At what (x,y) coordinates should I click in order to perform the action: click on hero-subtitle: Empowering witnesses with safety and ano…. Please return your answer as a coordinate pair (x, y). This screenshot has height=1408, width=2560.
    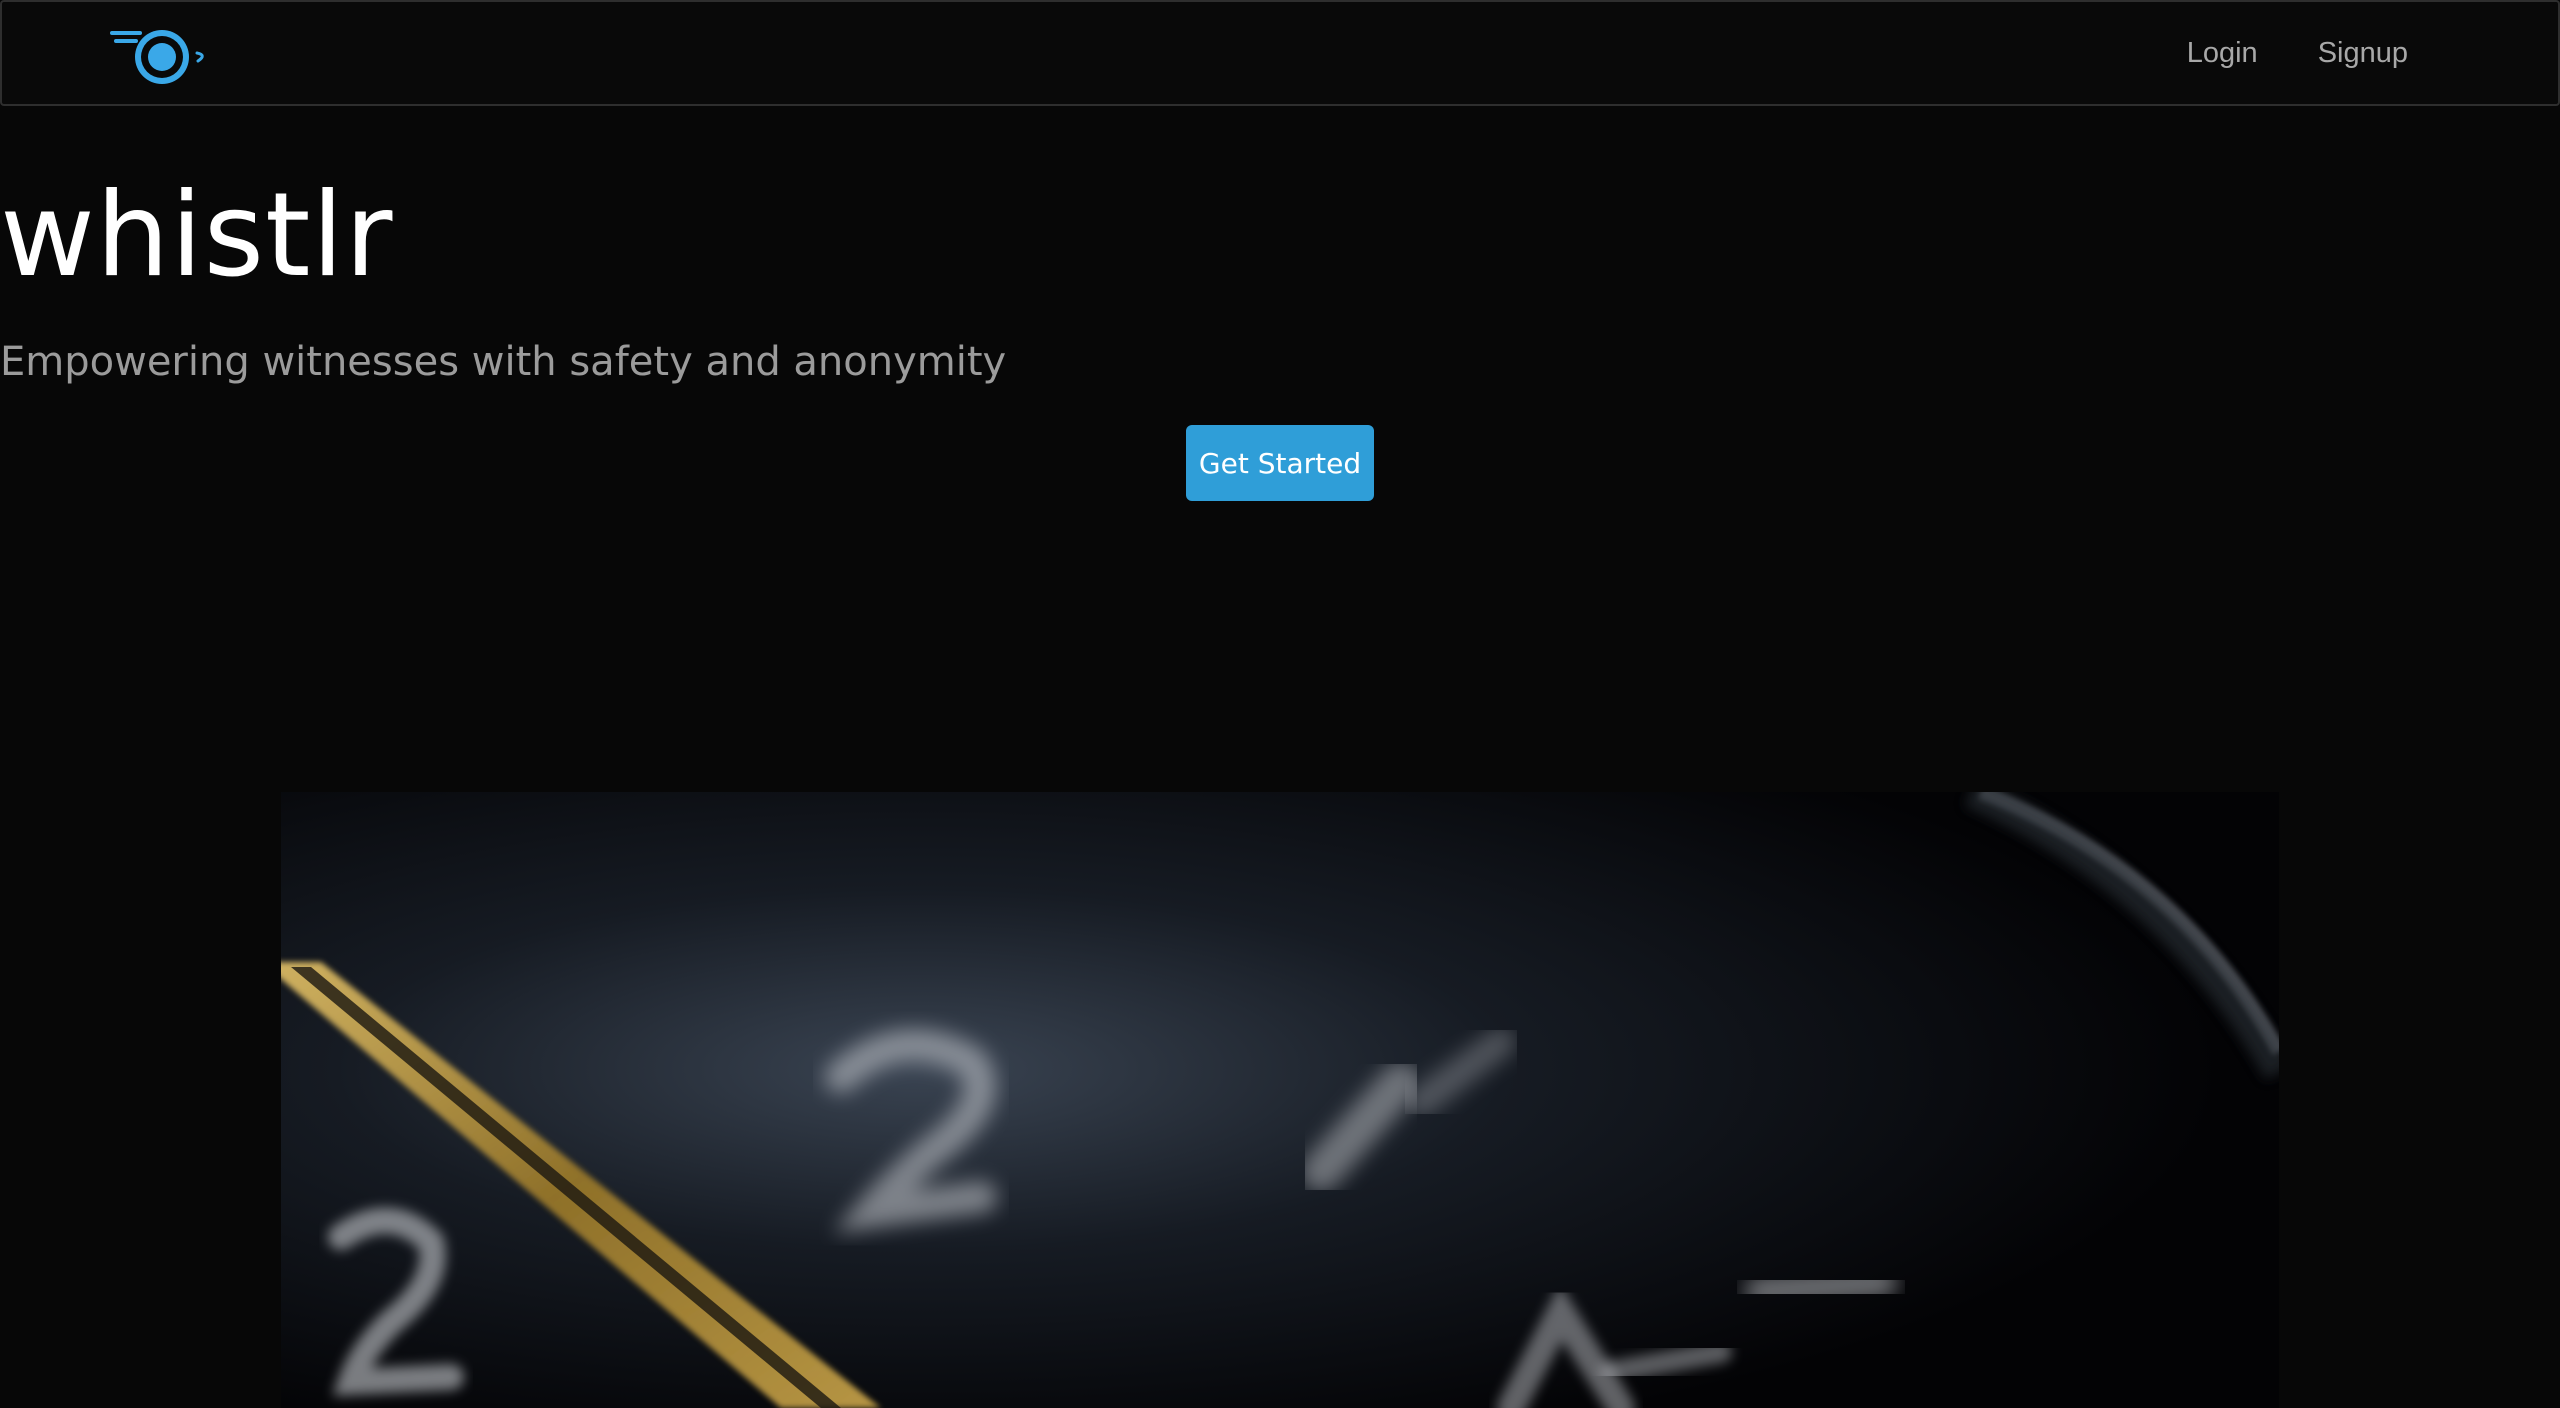
    Looking at the image, I should click on (503, 362).